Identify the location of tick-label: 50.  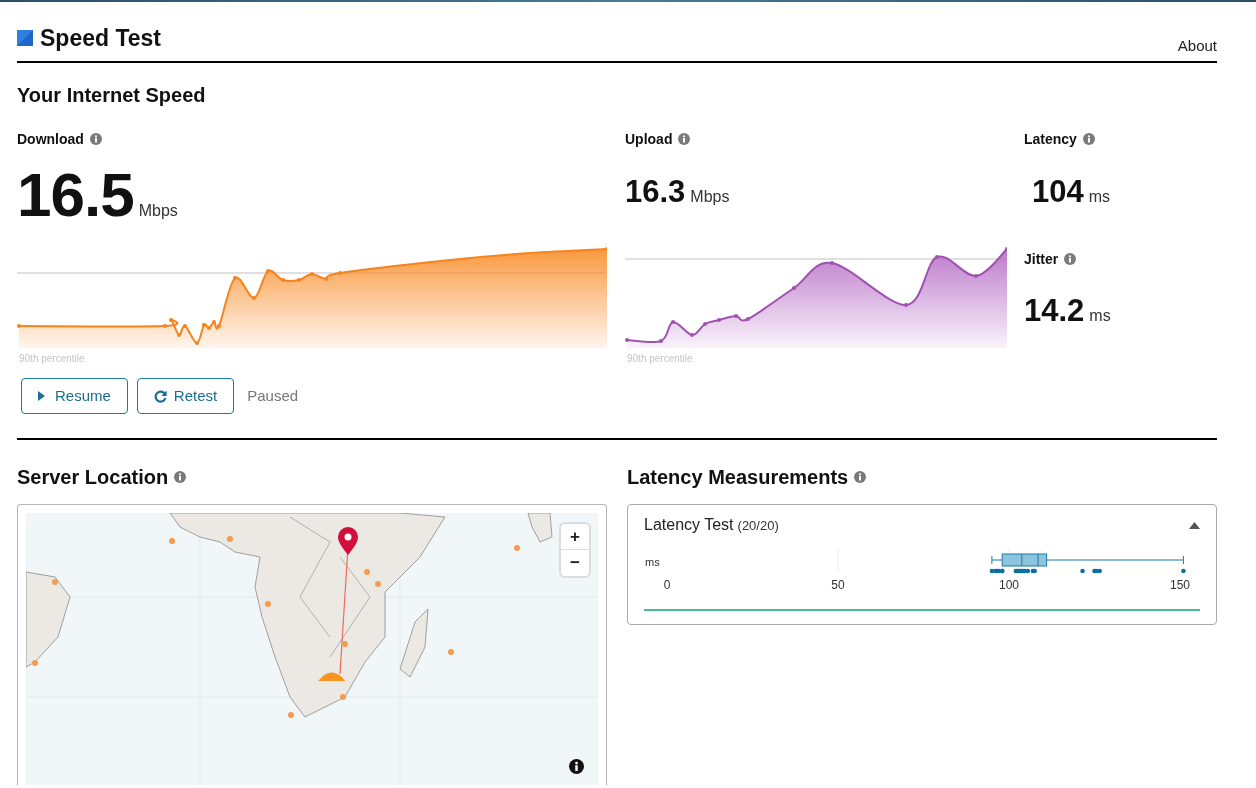
(838, 585).